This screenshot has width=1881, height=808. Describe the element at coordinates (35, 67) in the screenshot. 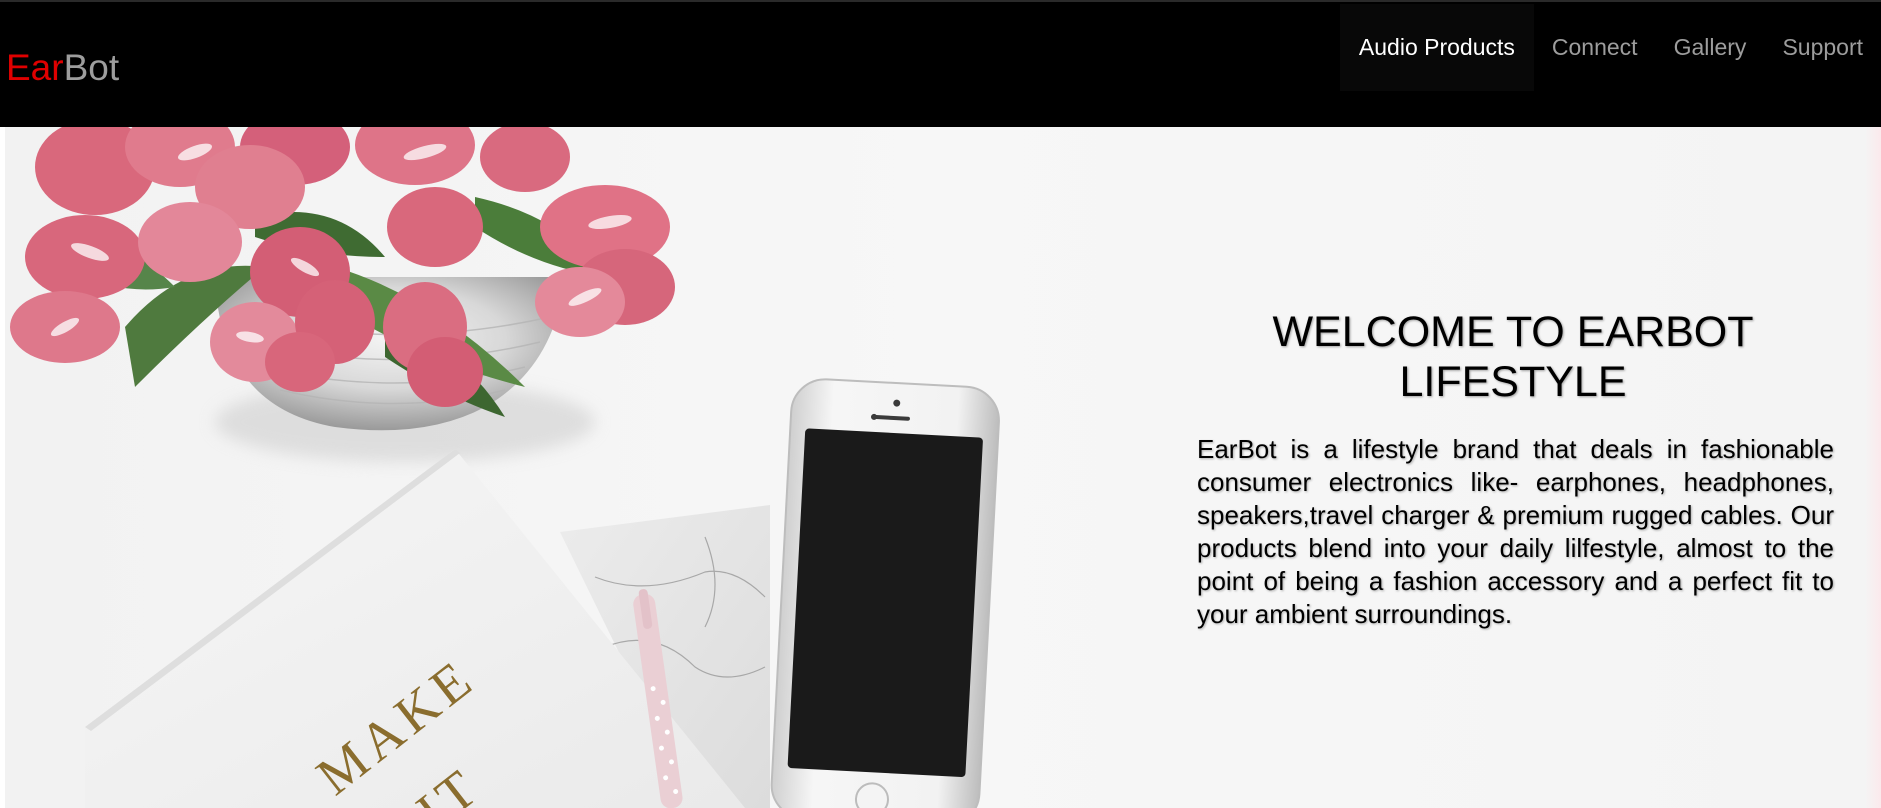

I see `brand-logo-ear: Ear` at that location.